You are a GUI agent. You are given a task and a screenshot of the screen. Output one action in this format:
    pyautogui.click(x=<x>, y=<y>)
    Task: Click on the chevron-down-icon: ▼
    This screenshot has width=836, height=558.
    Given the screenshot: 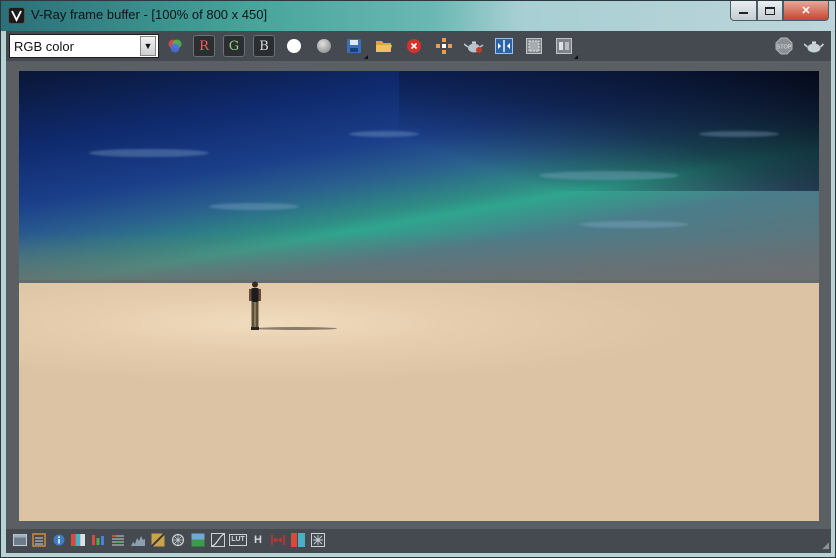 What is the action you would take?
    pyautogui.click(x=148, y=46)
    